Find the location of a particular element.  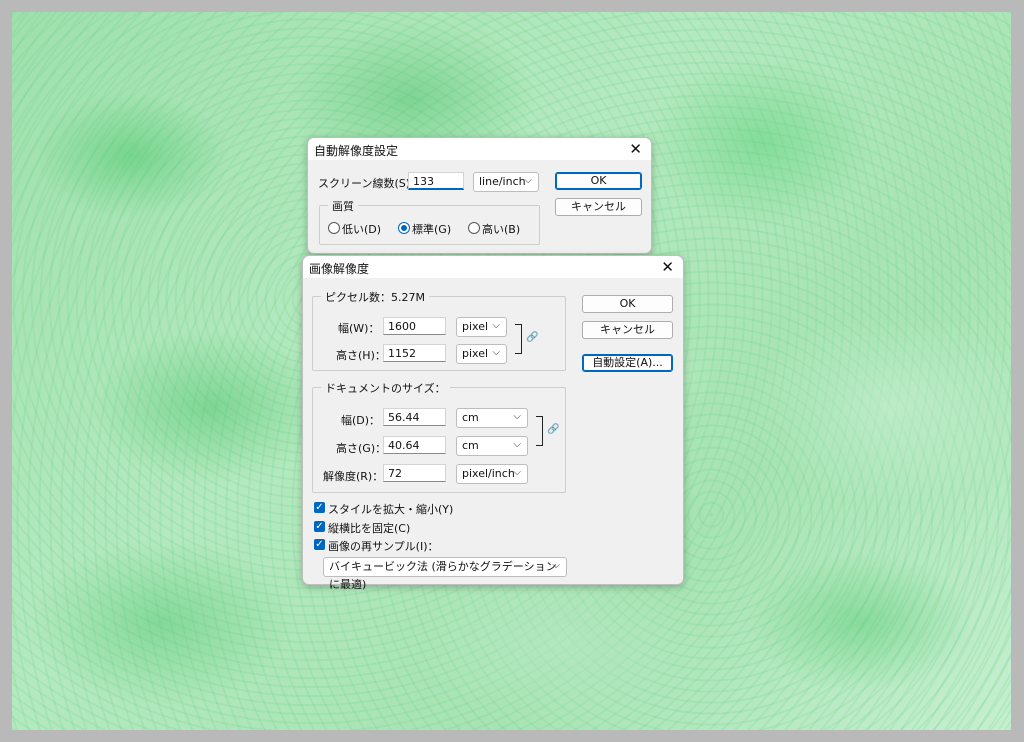

image-size-title: 画像解像度 is located at coordinates (339, 269).